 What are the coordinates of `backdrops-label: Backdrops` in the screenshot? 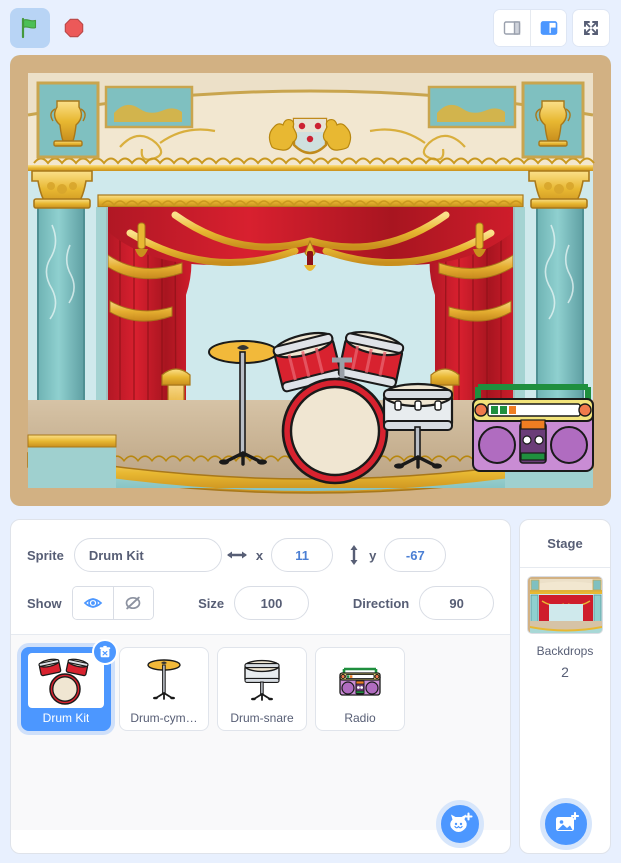 It's located at (565, 651).